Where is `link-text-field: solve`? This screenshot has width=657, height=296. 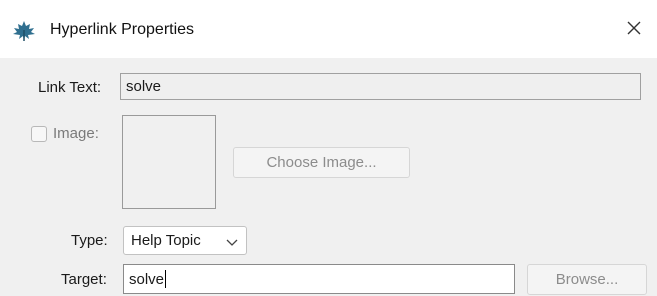 link-text-field: solve is located at coordinates (380, 86).